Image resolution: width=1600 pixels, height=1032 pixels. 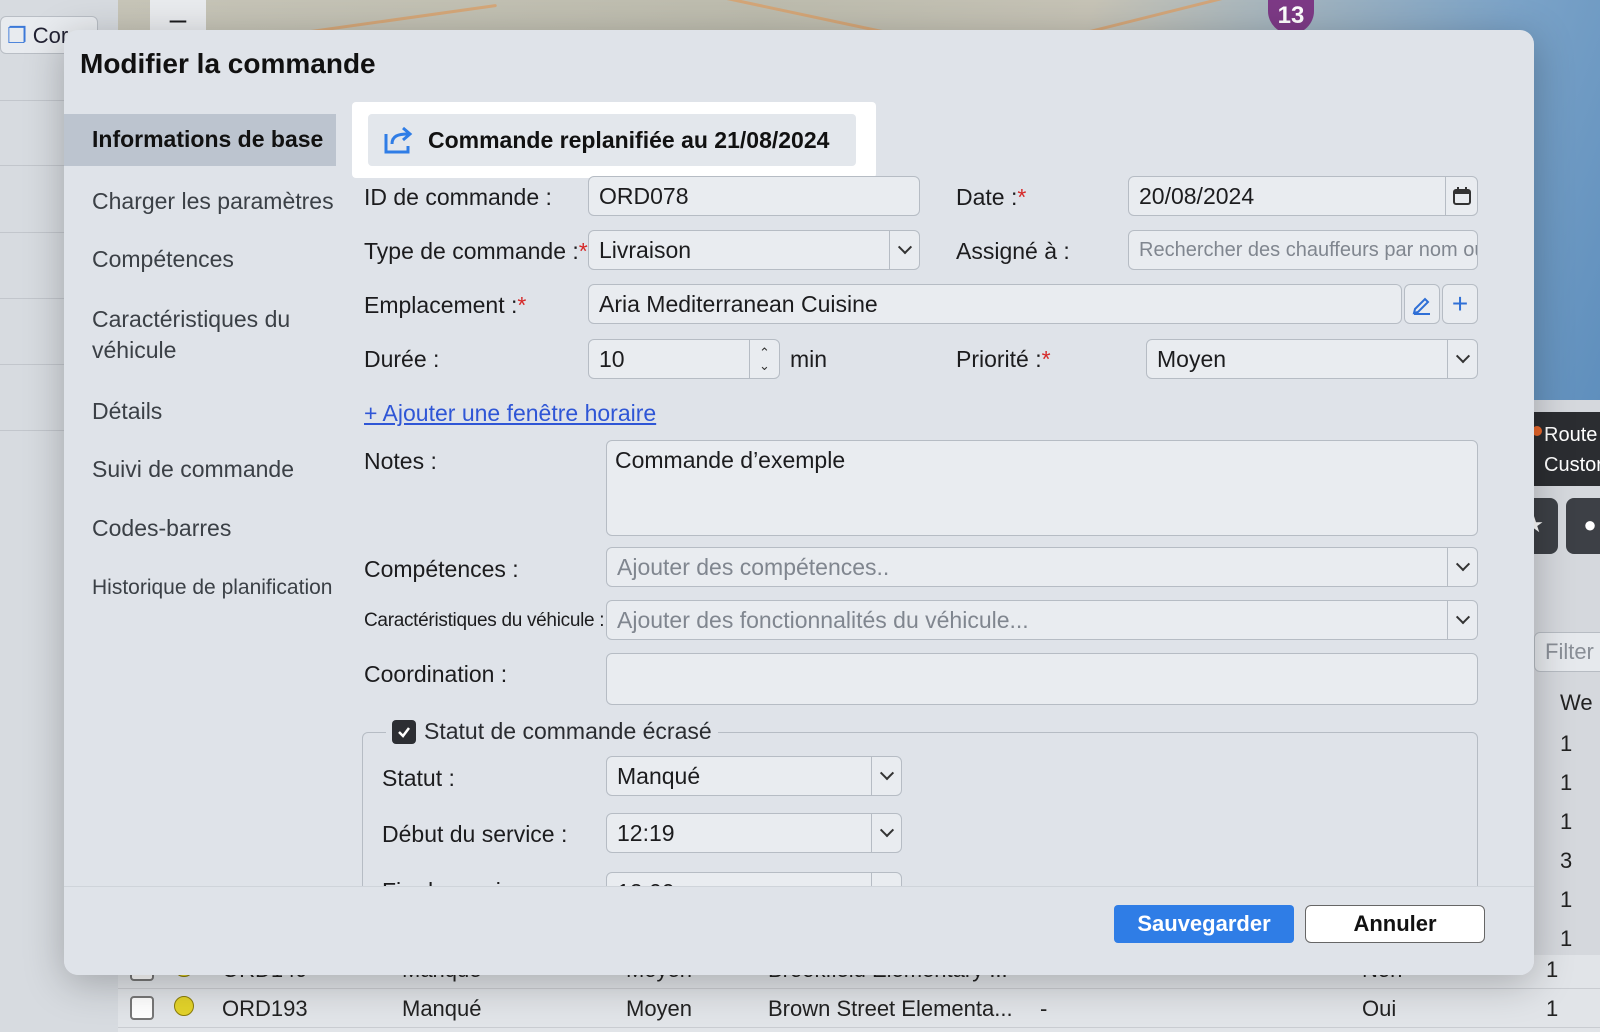 I want to click on order-id-field: ORD078, so click(x=754, y=196).